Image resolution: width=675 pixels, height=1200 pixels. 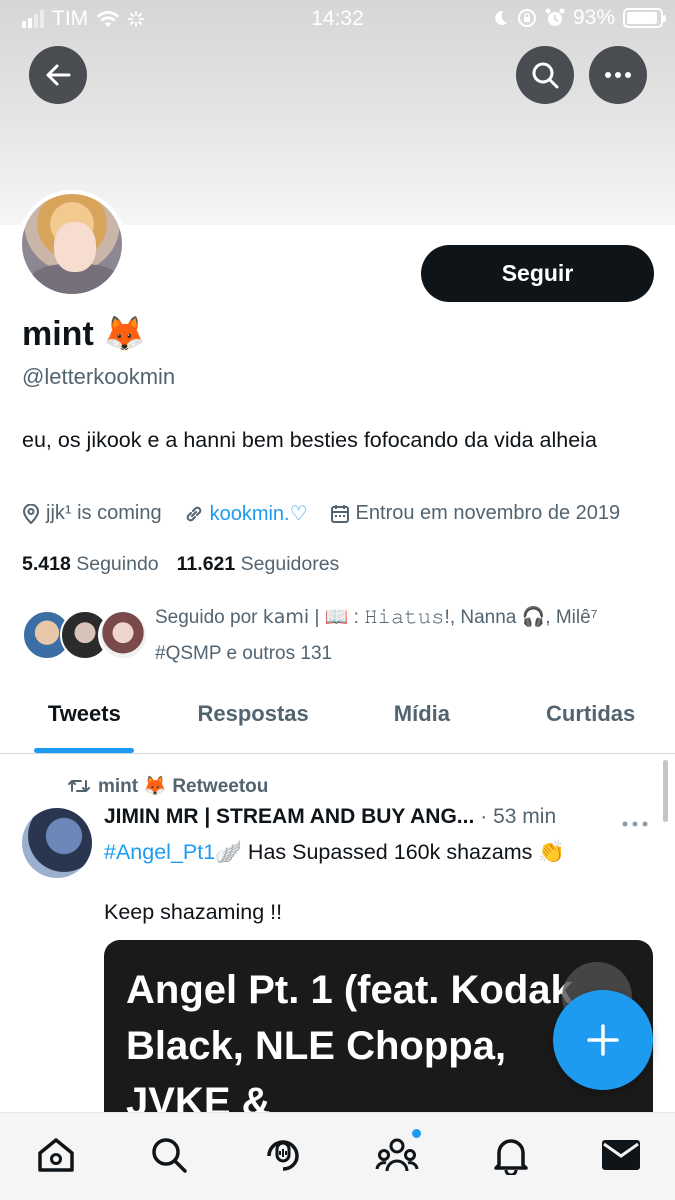 I want to click on tweet-more-button, so click(x=635, y=821).